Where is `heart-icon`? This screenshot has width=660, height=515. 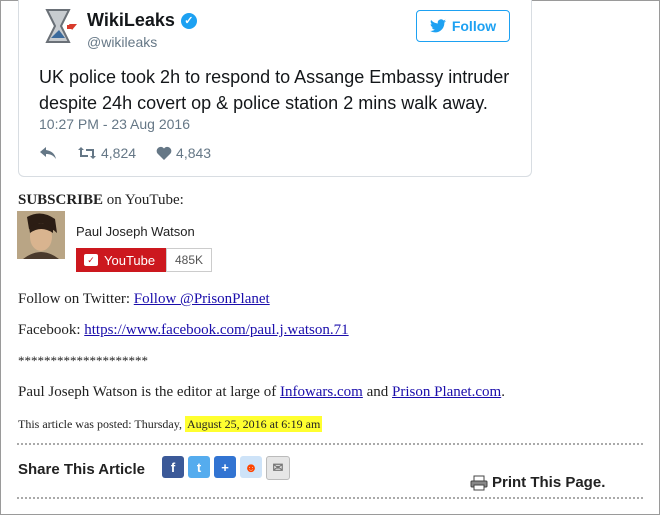 heart-icon is located at coordinates (164, 153).